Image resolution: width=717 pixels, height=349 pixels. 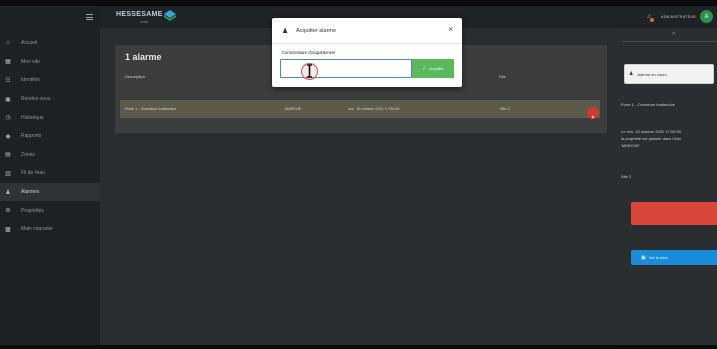 I want to click on panel-close-icon: ×, so click(x=673, y=34).